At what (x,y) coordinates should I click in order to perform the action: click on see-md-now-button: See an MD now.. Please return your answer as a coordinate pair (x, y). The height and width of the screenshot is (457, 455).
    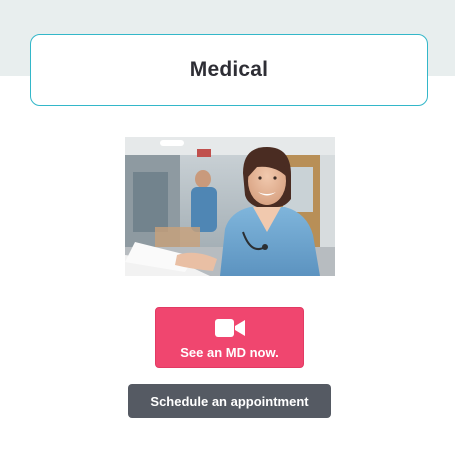
    Looking at the image, I should click on (229, 337).